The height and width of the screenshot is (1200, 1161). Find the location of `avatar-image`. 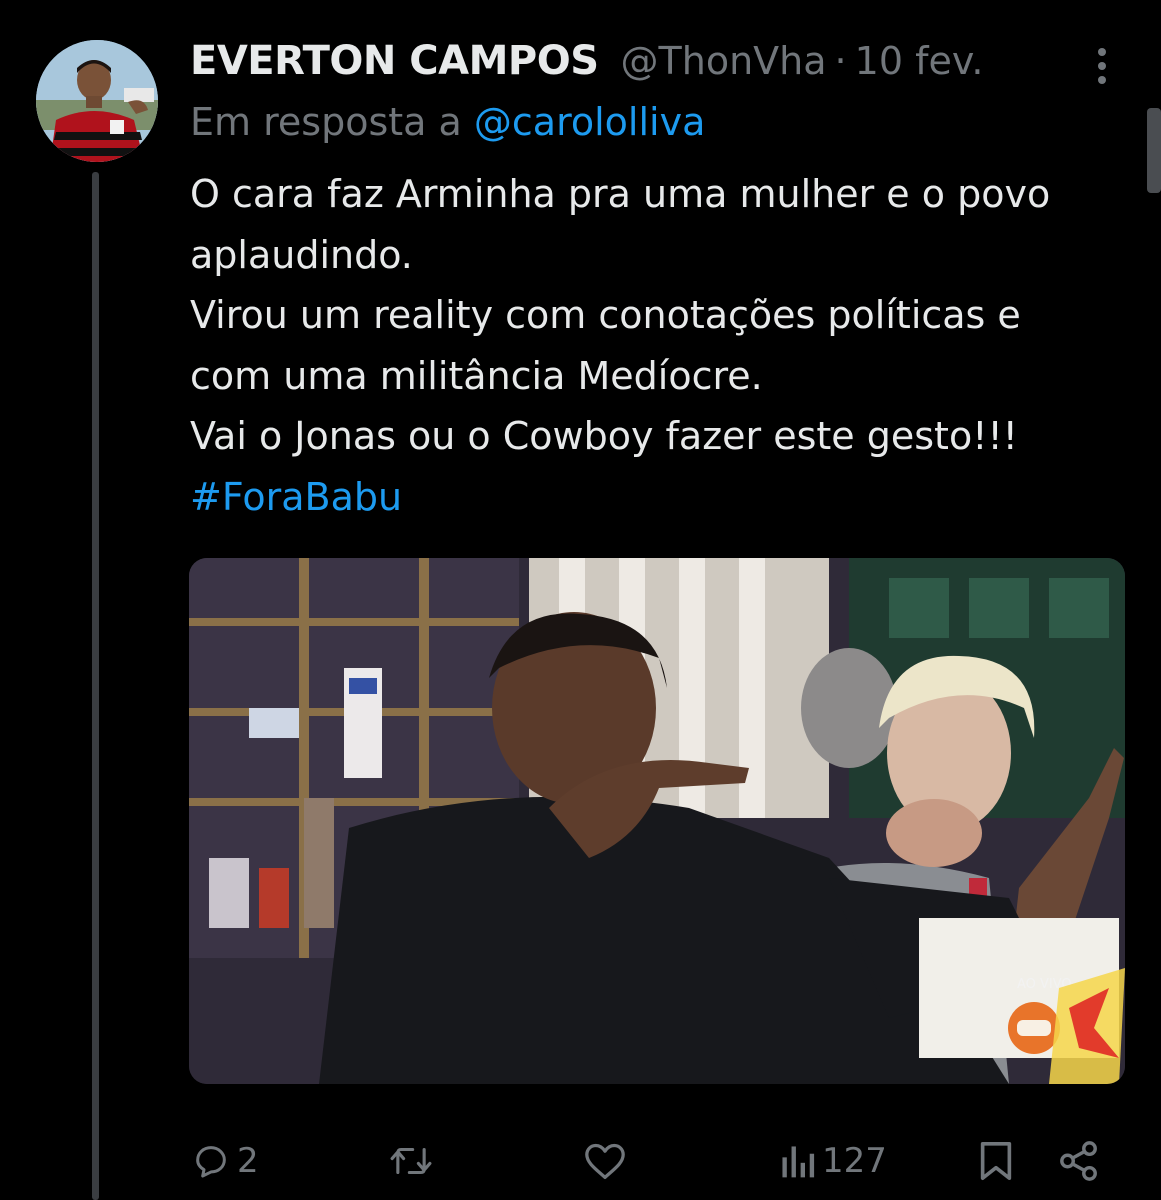

avatar-image is located at coordinates (97, 101).